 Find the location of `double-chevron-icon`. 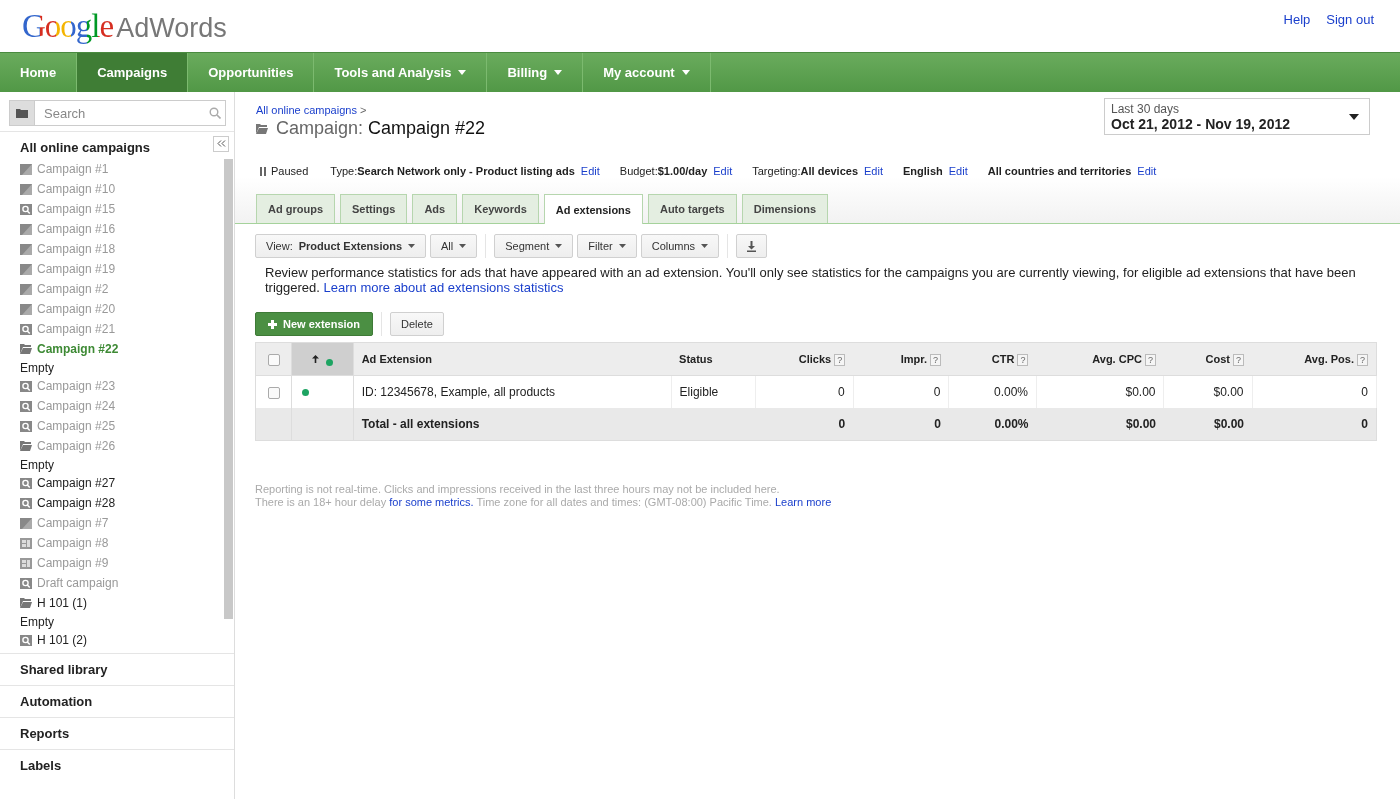

double-chevron-icon is located at coordinates (221, 143).